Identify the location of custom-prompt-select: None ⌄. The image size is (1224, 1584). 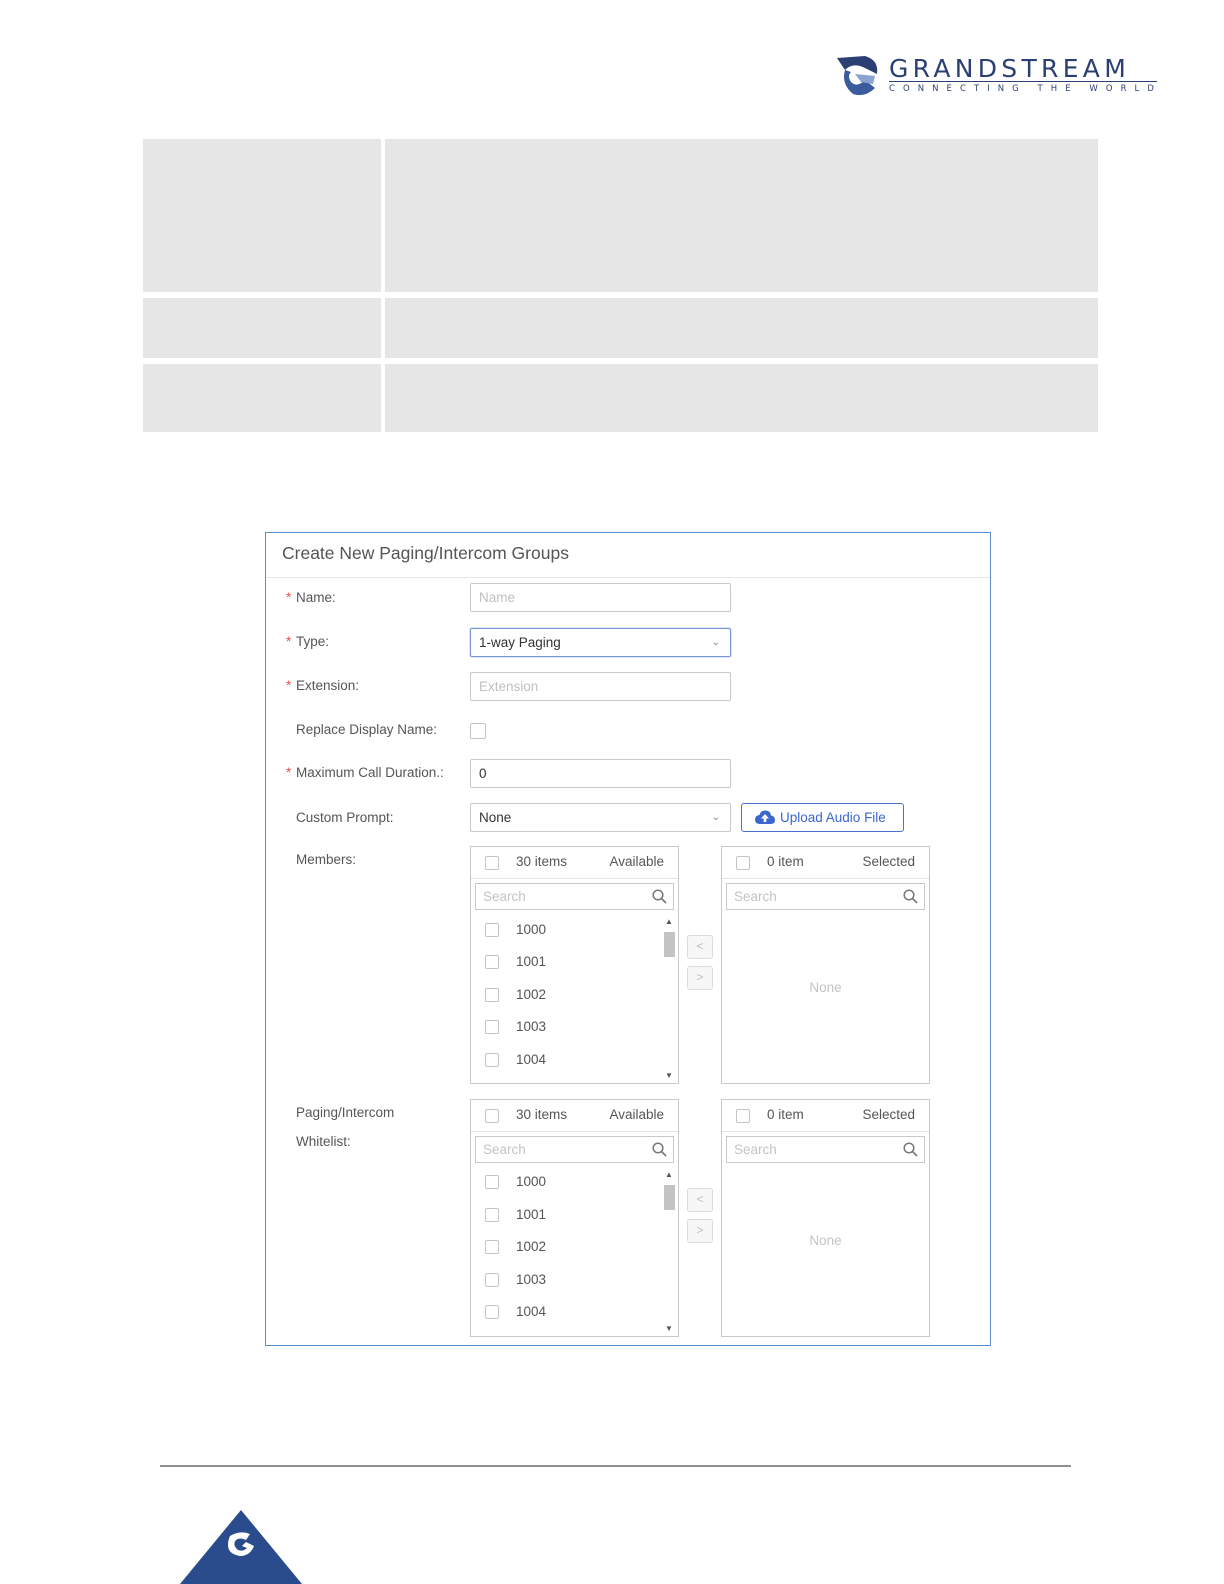
(600, 817).